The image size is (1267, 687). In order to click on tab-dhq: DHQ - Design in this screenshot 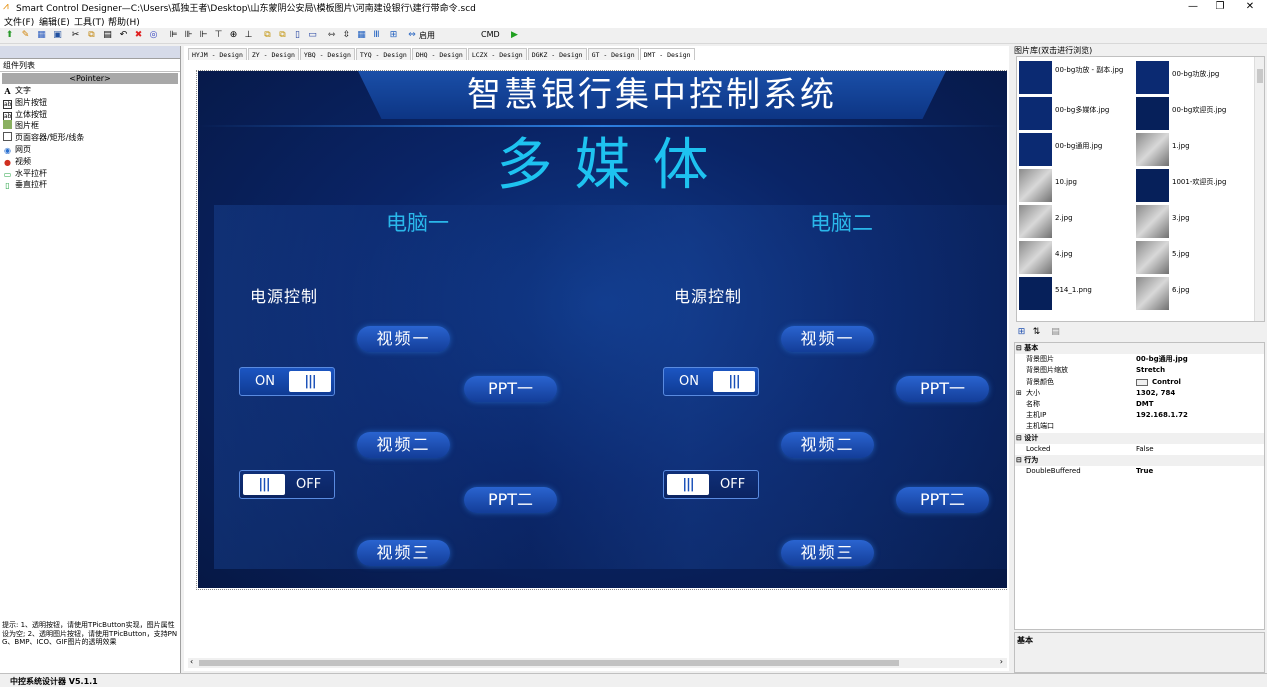, I will do `click(439, 54)`.